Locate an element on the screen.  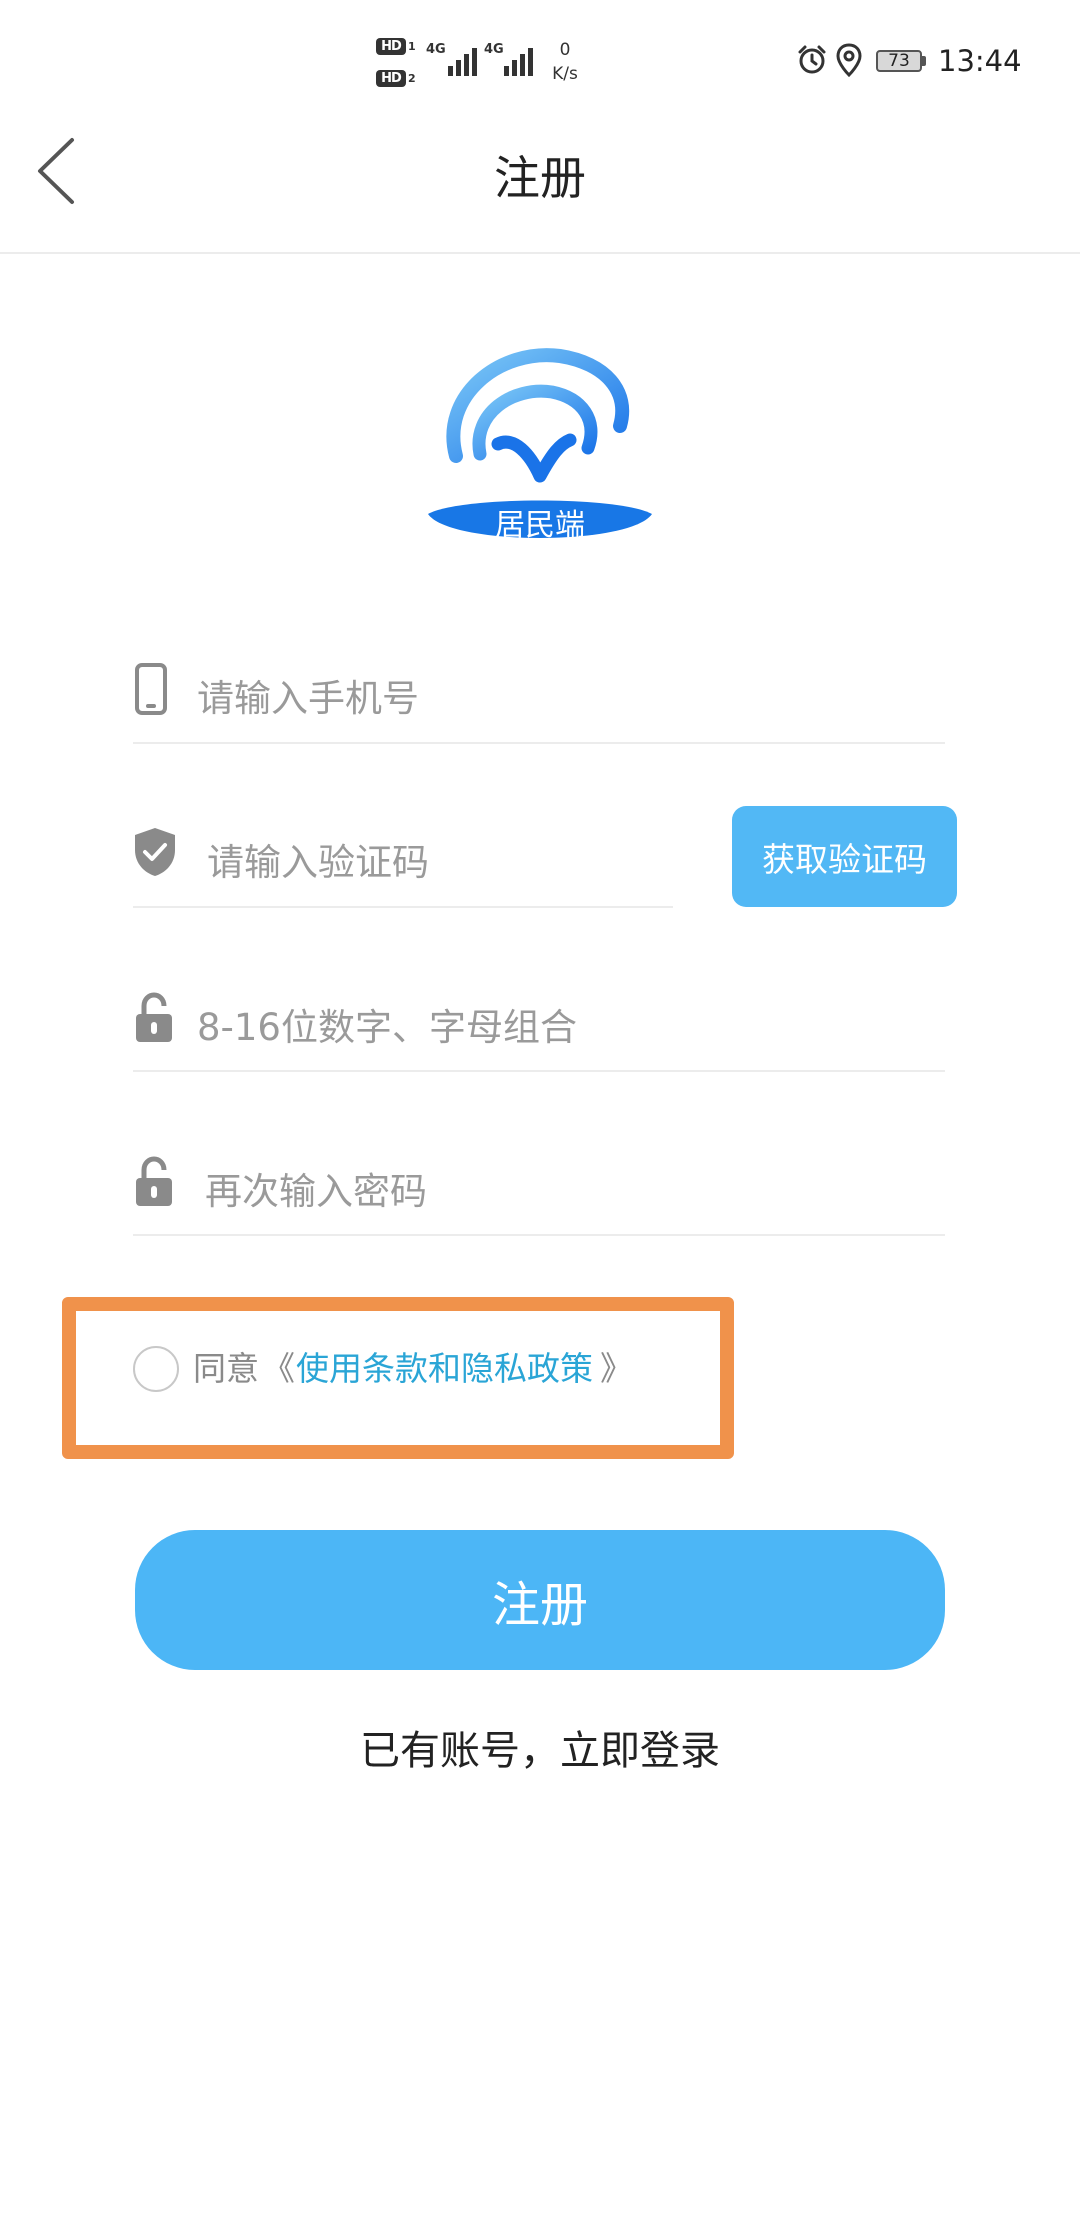
battery-icon: 73 is located at coordinates (899, 61).